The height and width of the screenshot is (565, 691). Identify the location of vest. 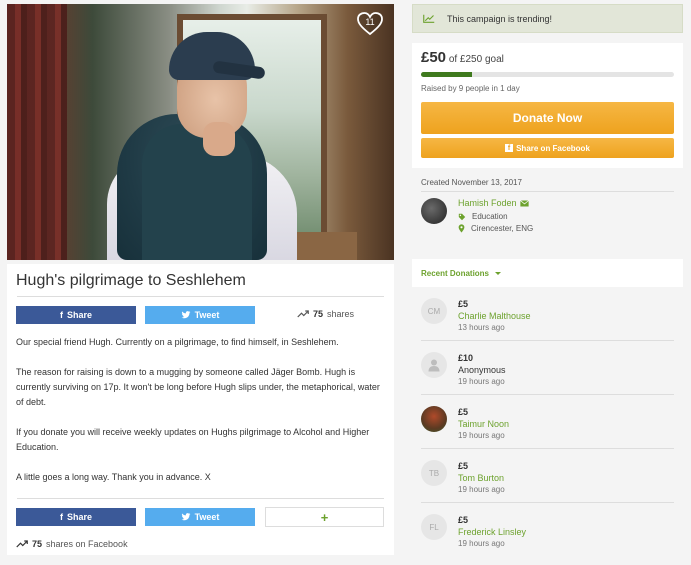
(197, 192).